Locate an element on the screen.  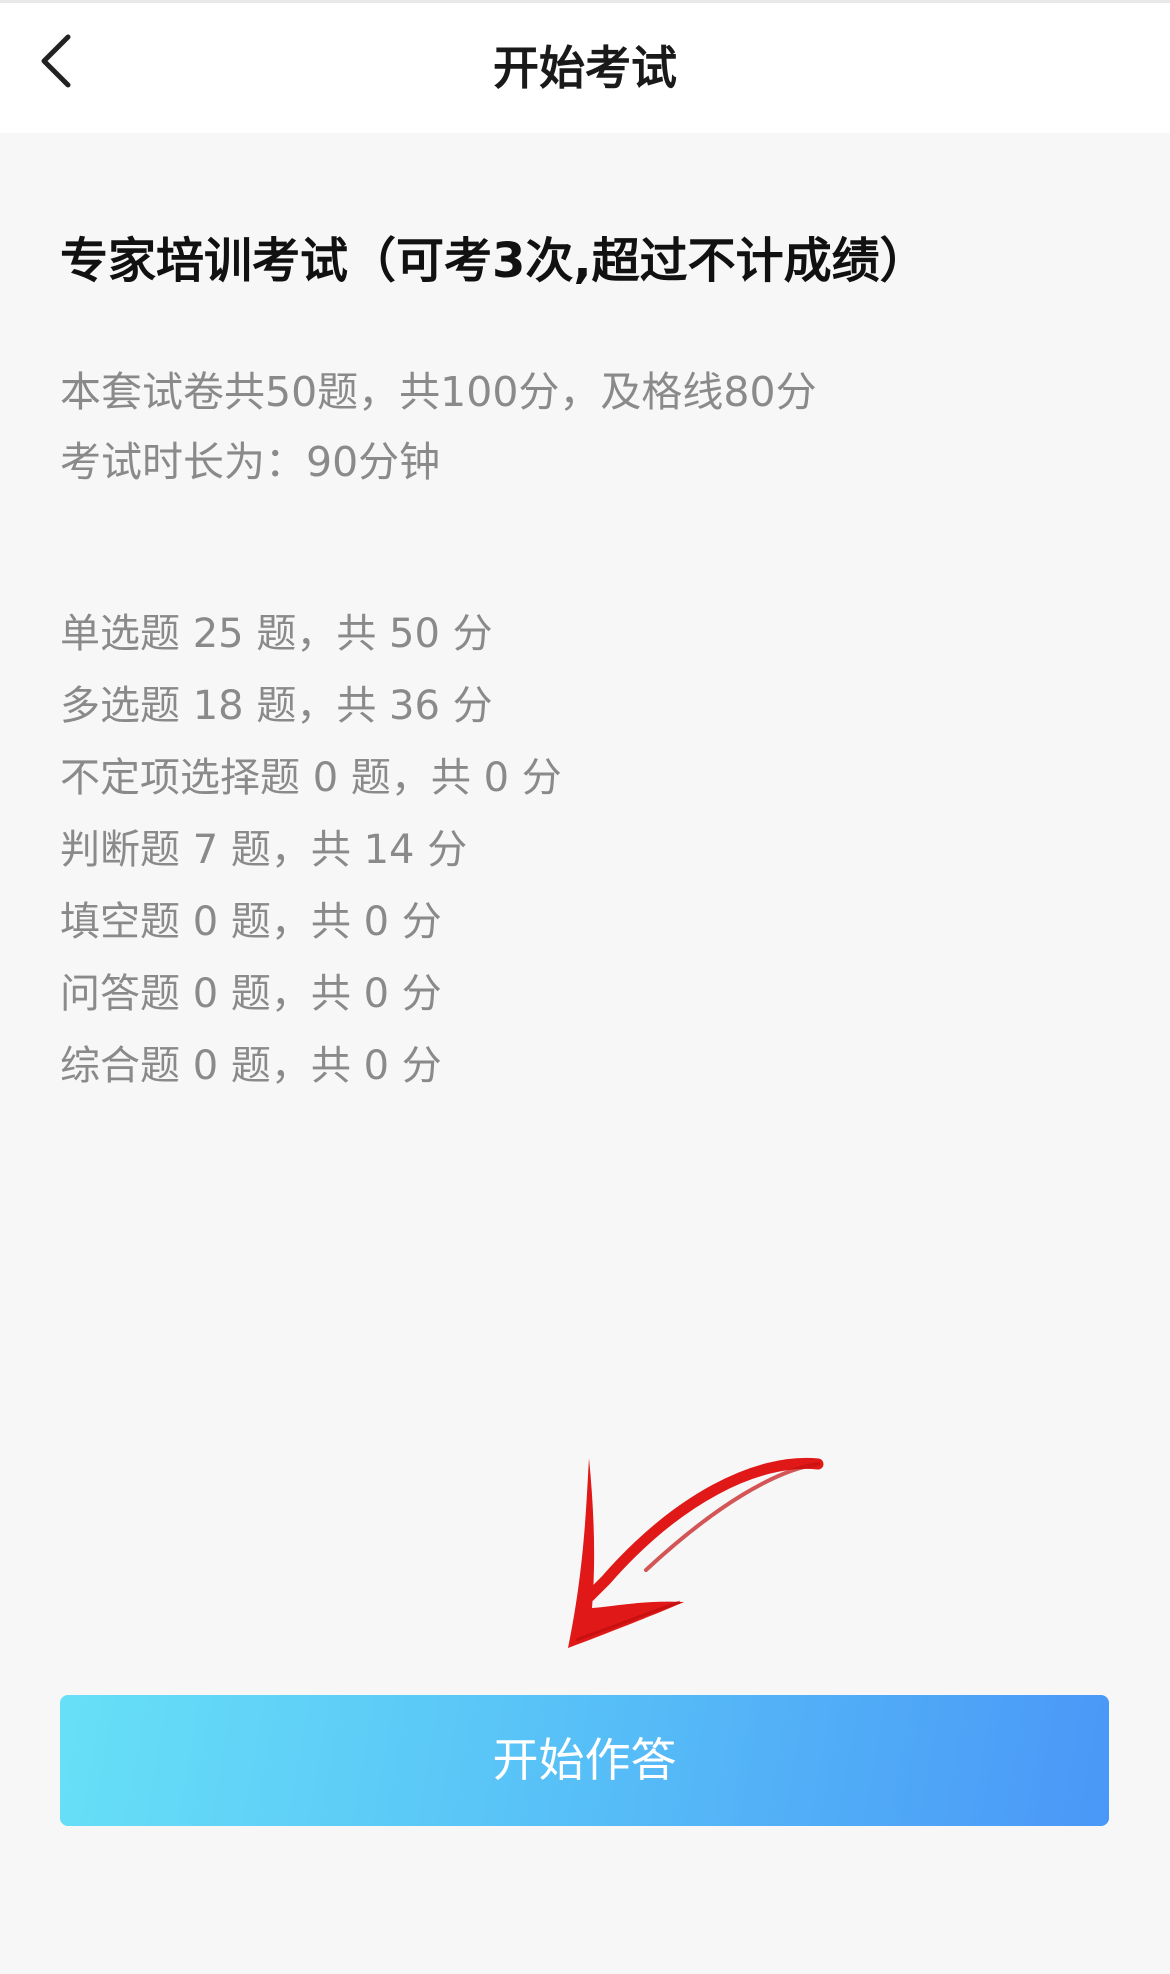
breakdown-single-choice: 单选题 25 题，共 50 分 is located at coordinates (276, 634).